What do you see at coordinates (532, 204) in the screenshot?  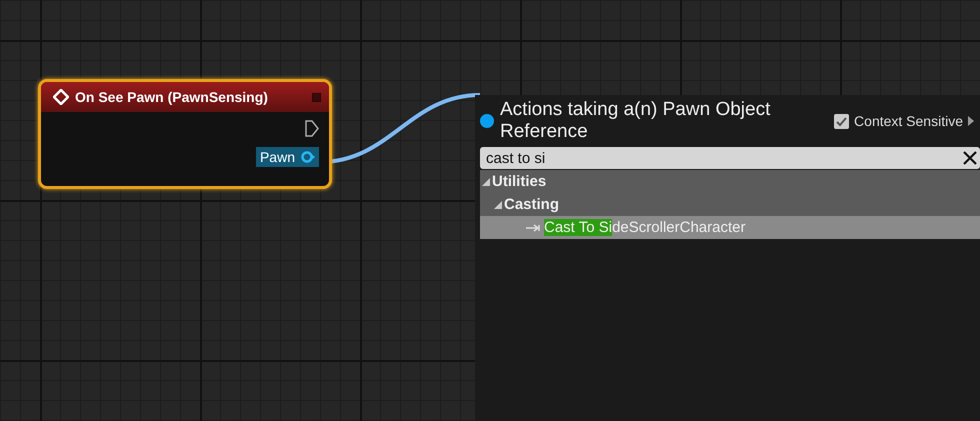 I see `category-label: Casting` at bounding box center [532, 204].